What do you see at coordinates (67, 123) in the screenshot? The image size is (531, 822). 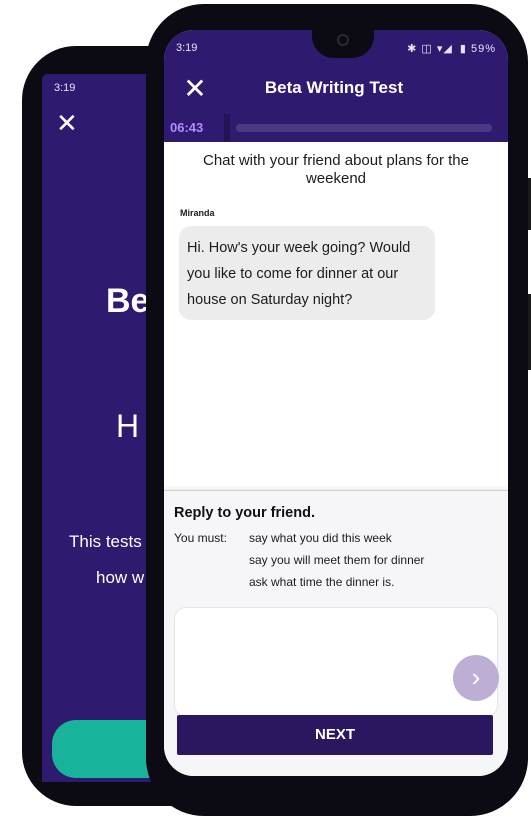 I see `back-close-icon: ✕` at bounding box center [67, 123].